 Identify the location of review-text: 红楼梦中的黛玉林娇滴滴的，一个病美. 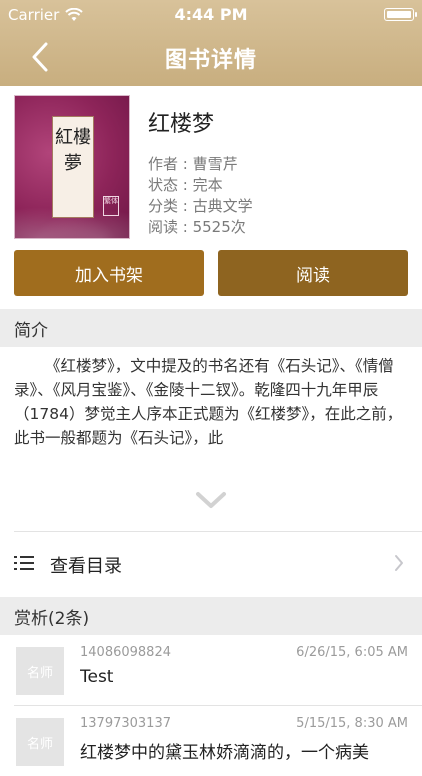
(224, 753).